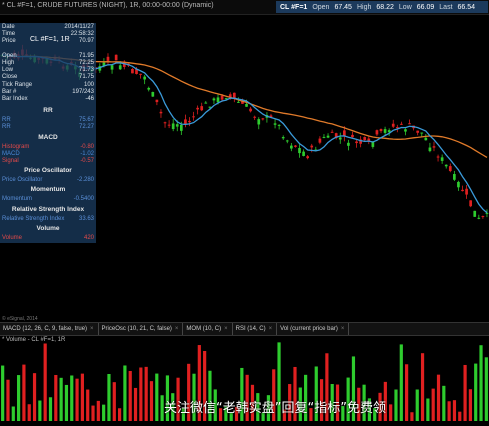  I want to click on data-window-row-label: MACD, so click(11, 153).